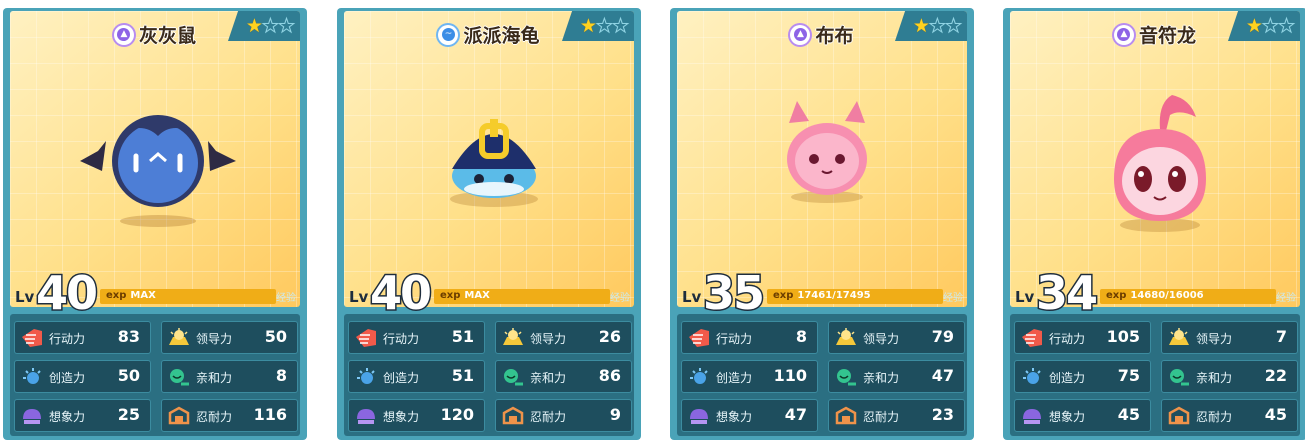  I want to click on exp-bar: exp 17461/17495, so click(855, 296).